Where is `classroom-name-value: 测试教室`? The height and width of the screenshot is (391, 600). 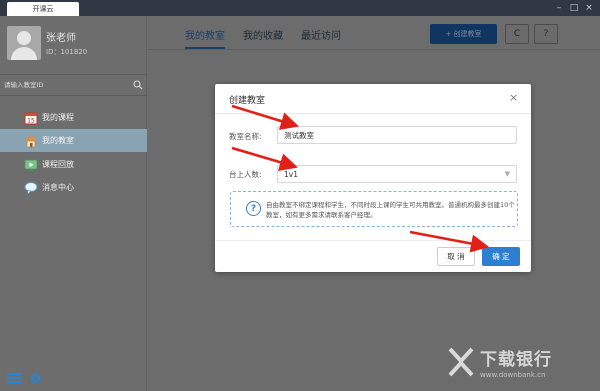
classroom-name-value: 测试教室 is located at coordinates (299, 135).